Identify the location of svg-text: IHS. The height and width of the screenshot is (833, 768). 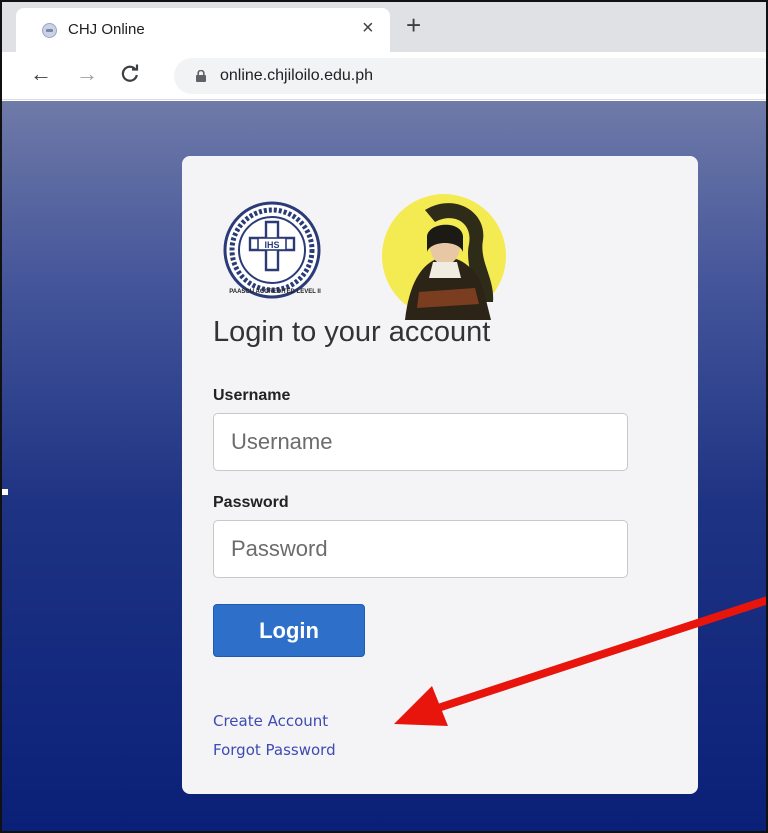
(271, 245).